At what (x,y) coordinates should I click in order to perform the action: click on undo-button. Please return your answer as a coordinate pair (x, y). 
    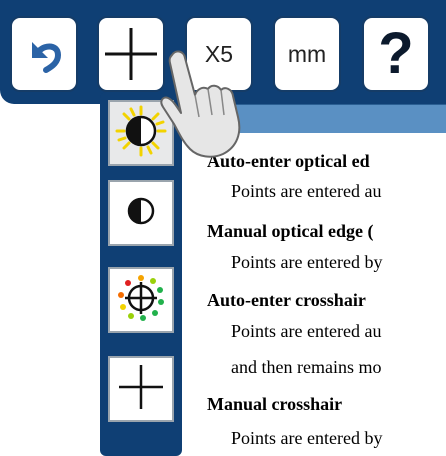
    Looking at the image, I should click on (44, 54).